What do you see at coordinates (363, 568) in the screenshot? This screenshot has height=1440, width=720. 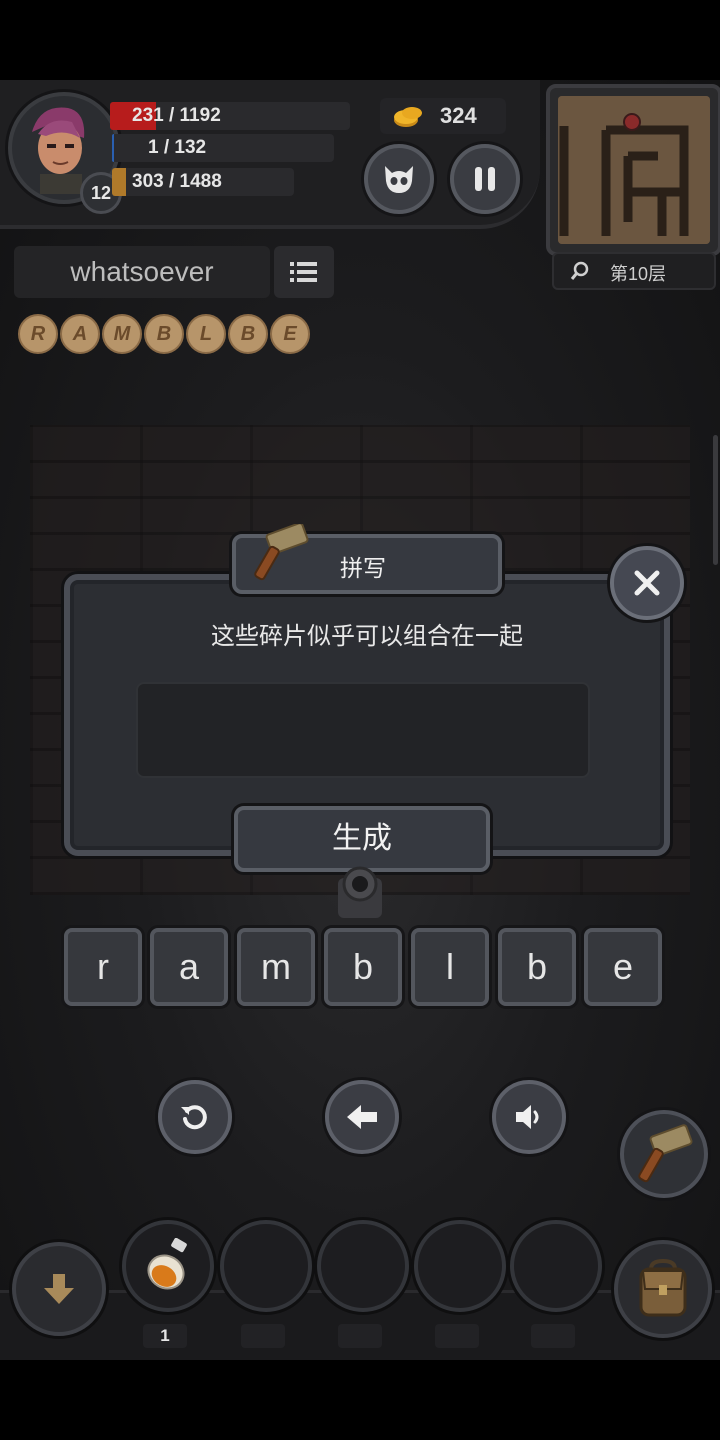 I see `dialog-title: 拼写` at bounding box center [363, 568].